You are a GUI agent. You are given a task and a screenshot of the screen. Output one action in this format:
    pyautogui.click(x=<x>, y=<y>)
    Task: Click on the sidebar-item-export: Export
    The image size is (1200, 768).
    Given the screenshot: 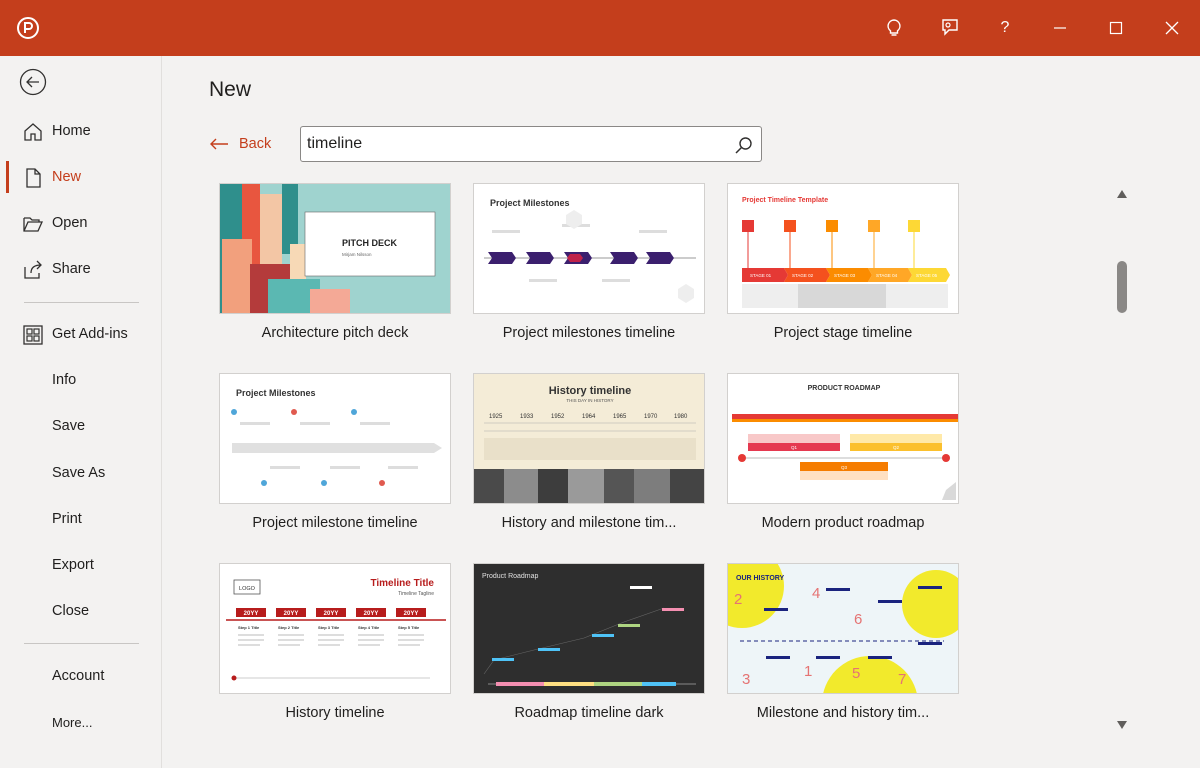 What is the action you would take?
    pyautogui.click(x=80, y=565)
    